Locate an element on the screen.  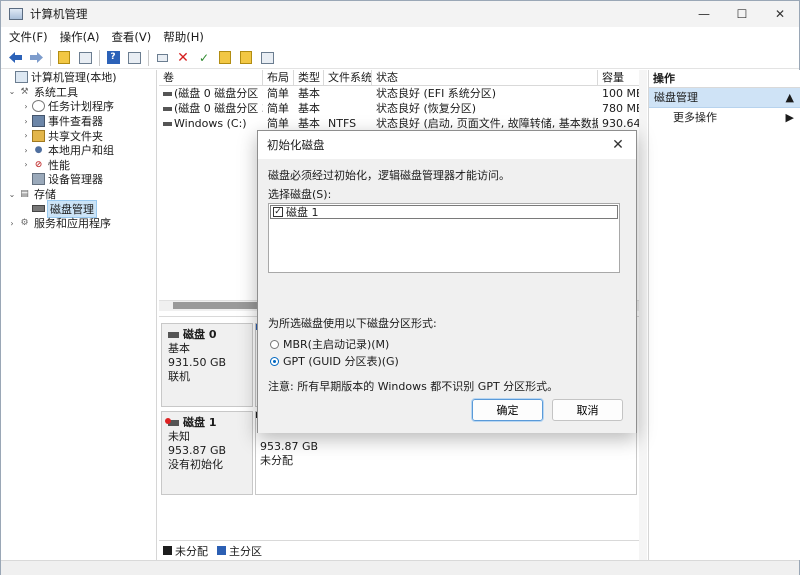
disk-0-label: 磁盘 0 基本 931.50 GB 联机 is located at coordinates (207, 365).